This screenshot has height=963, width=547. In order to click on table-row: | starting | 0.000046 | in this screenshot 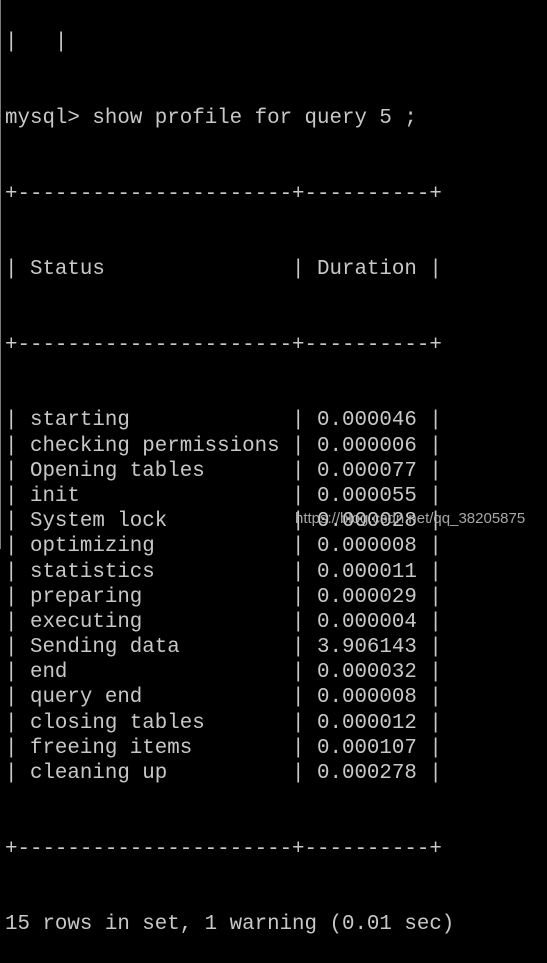, I will do `click(223, 421)`.